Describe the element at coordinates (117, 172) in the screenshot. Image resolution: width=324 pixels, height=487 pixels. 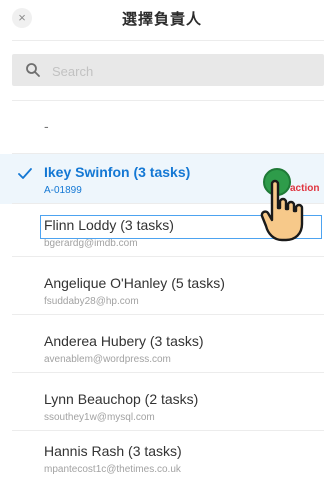
I see `list-item-name: Ikey Swinfon (3 tasks)` at that location.